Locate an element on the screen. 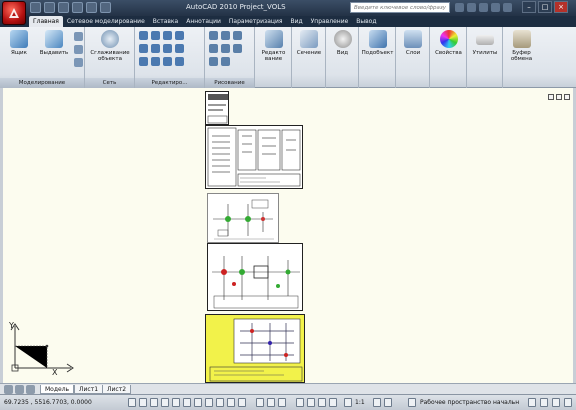 This screenshot has width=576, height=410. extrude-button: Выдавить is located at coordinates (54, 43).